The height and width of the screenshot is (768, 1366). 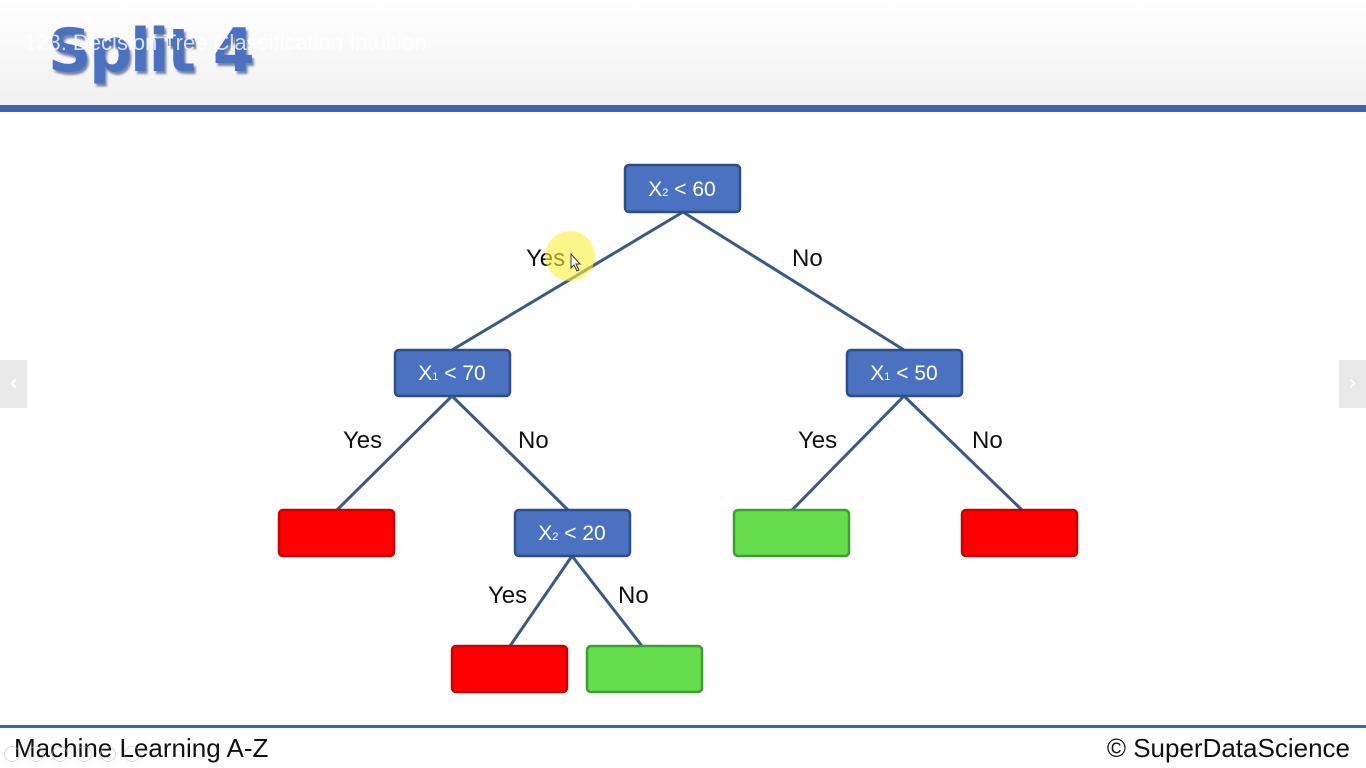 I want to click on edge-left-node, so click(x=510, y=453).